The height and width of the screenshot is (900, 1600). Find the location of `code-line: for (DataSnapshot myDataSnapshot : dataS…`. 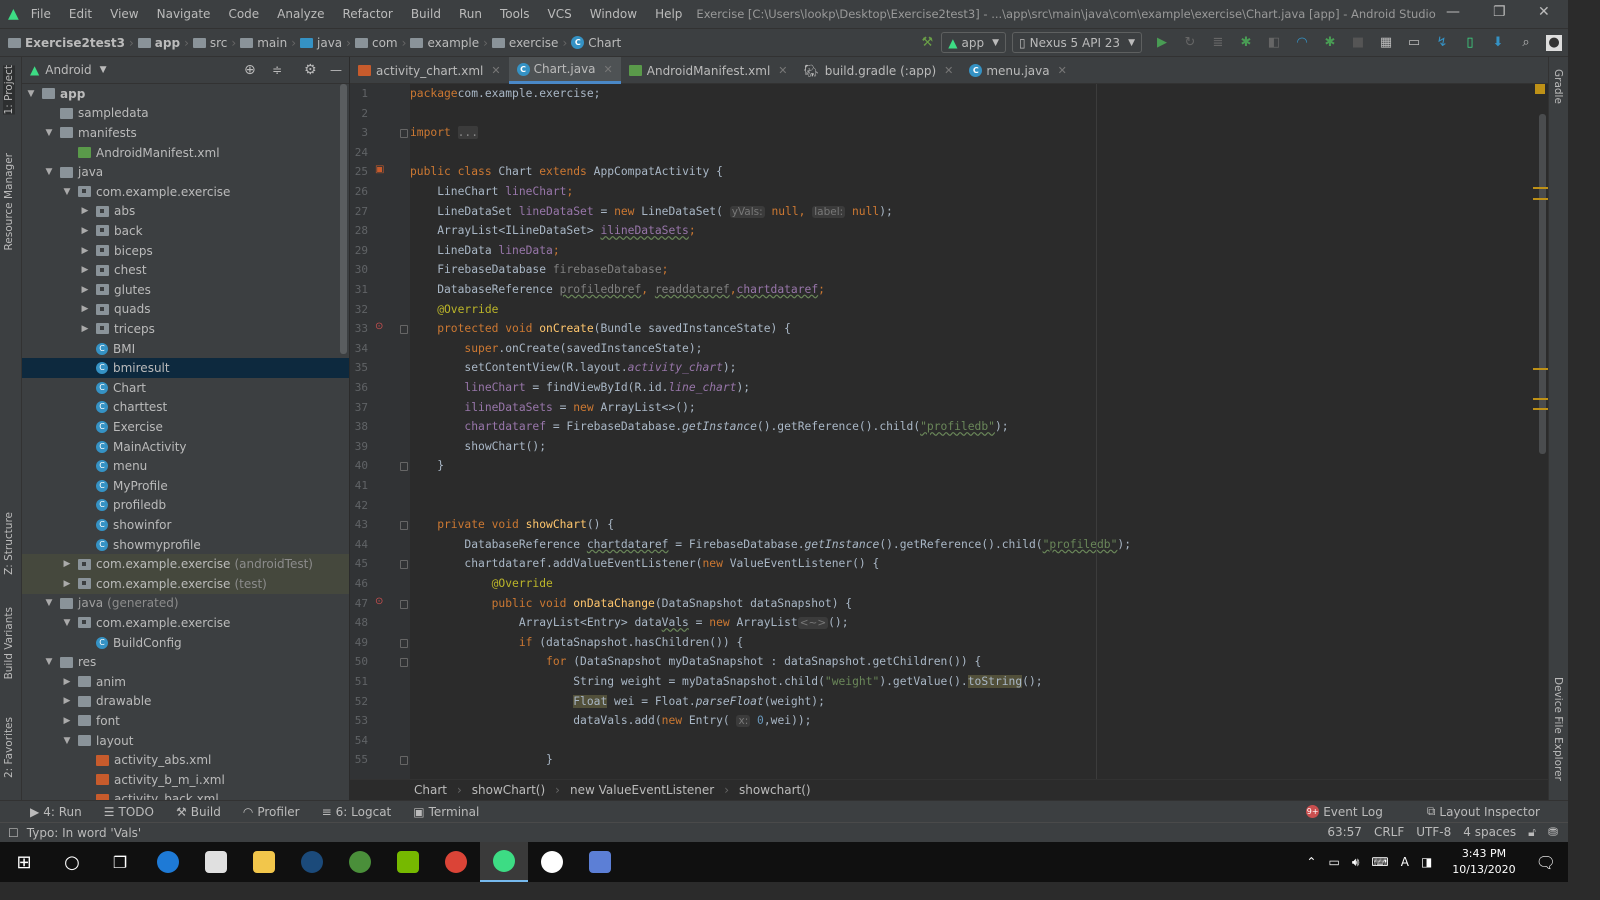

code-line: for (DataSnapshot myDataSnapshot : dataS… is located at coordinates (695, 662).